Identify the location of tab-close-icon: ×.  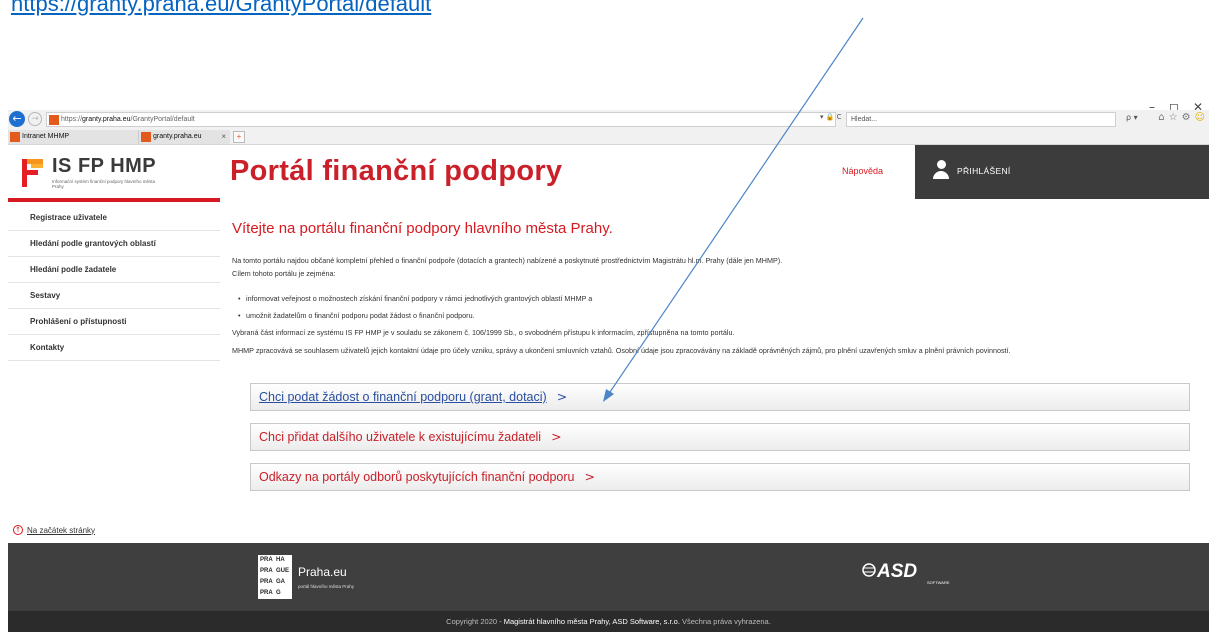
(223, 137).